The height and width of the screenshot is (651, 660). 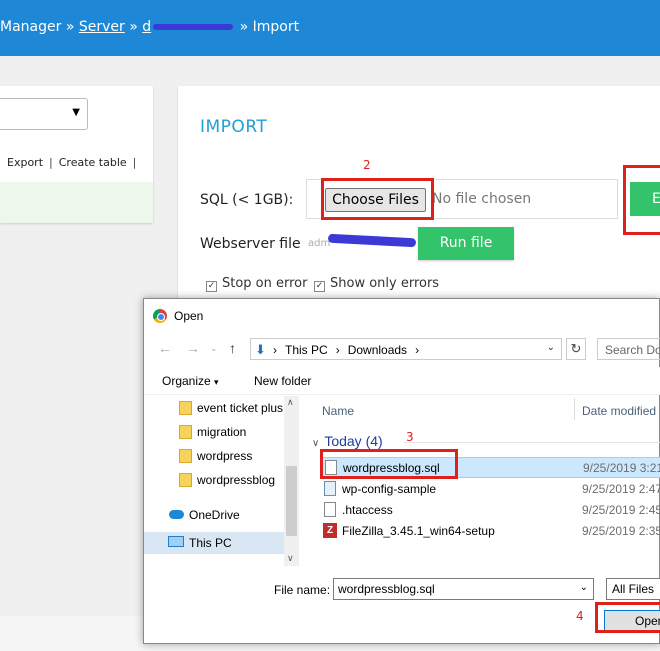 What do you see at coordinates (193, 27) in the screenshot?
I see `redaction-scribble` at bounding box center [193, 27].